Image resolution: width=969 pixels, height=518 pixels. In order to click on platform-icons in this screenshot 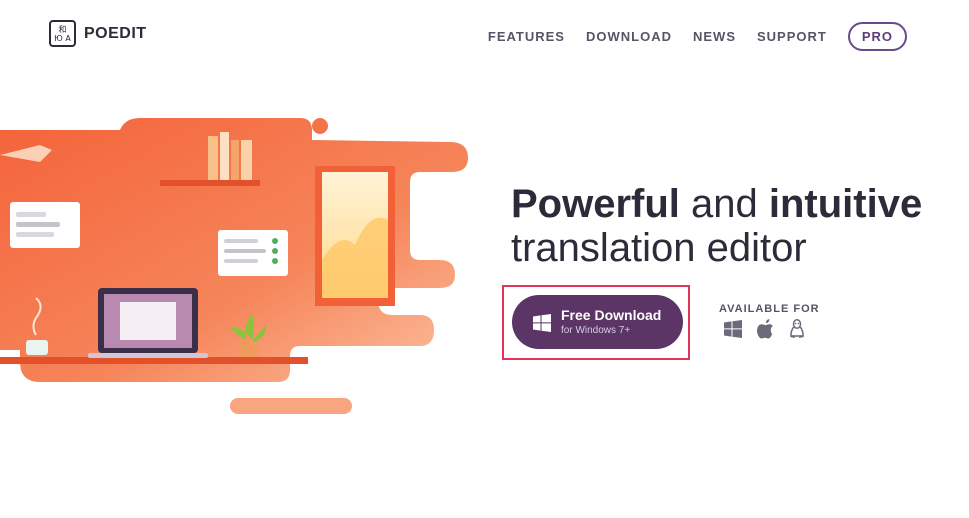, I will do `click(765, 331)`.